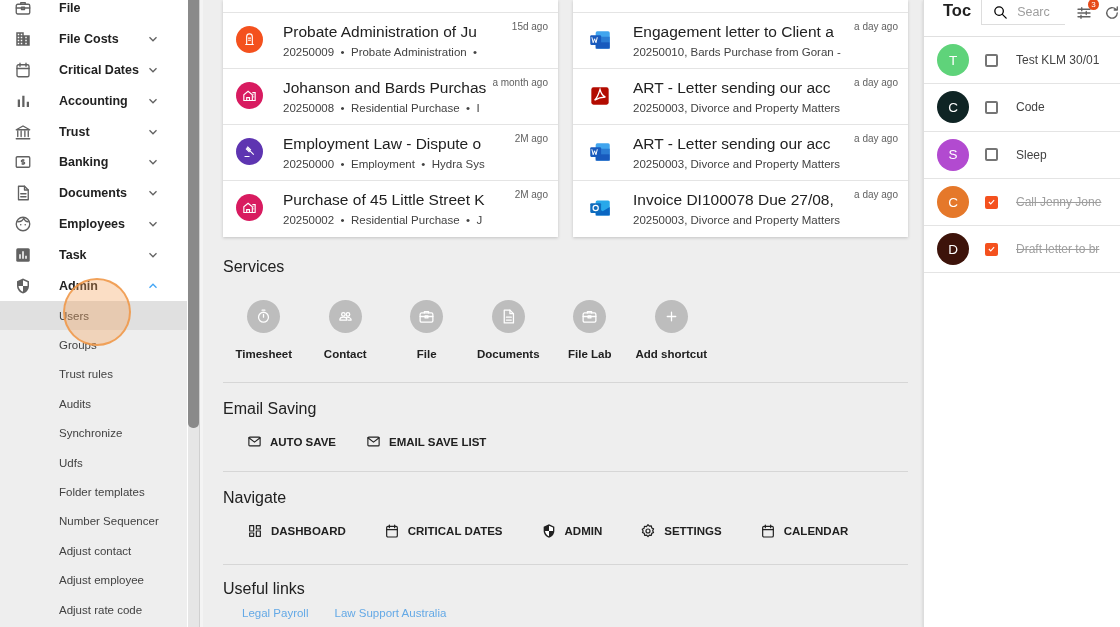 The height and width of the screenshot is (627, 1120). Describe the element at coordinates (93, 492) in the screenshot. I see `submenu-item: Folder templates` at that location.